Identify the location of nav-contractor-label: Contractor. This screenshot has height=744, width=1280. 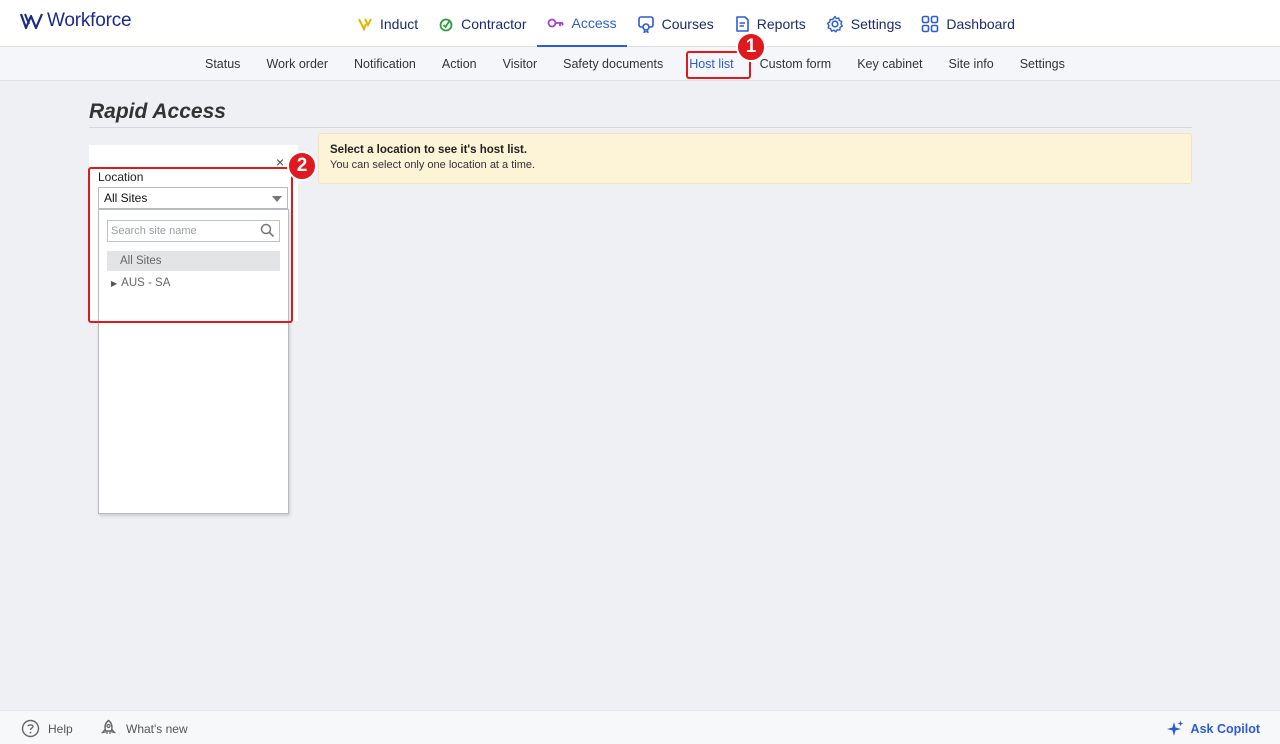
(494, 23).